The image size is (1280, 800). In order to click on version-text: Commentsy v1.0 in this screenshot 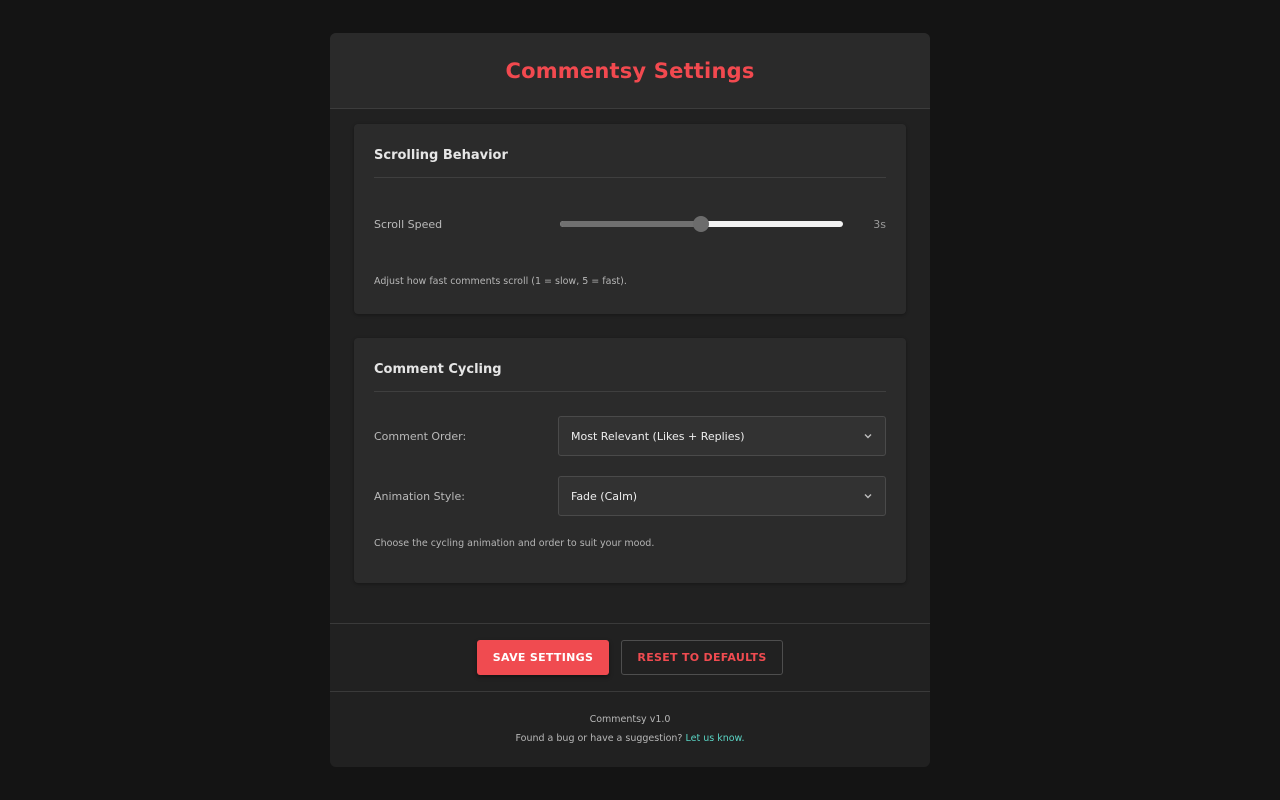, I will do `click(630, 719)`.